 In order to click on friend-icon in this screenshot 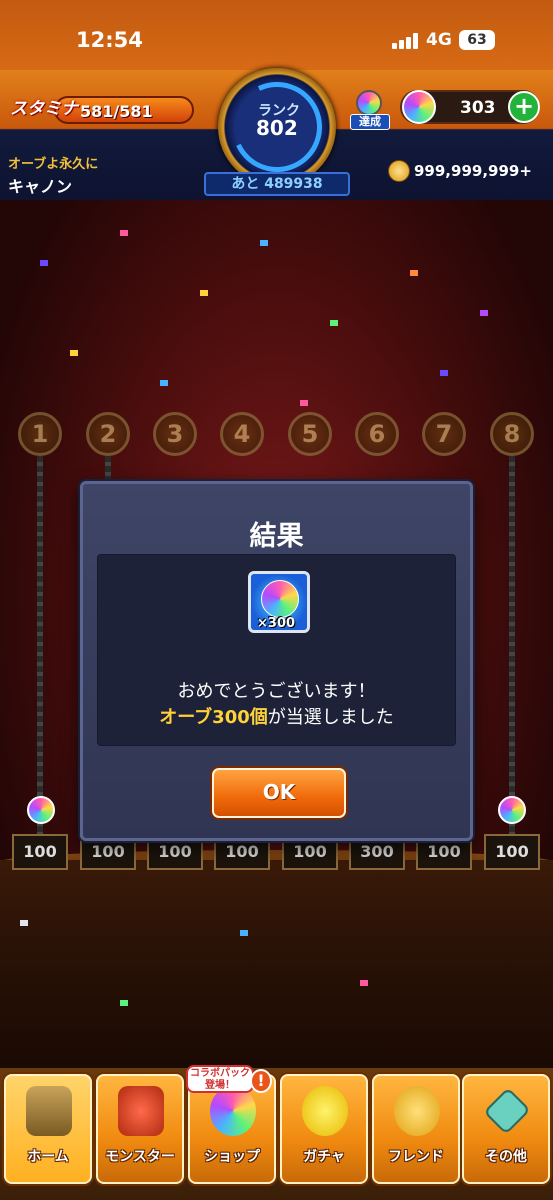, I will do `click(417, 1111)`.